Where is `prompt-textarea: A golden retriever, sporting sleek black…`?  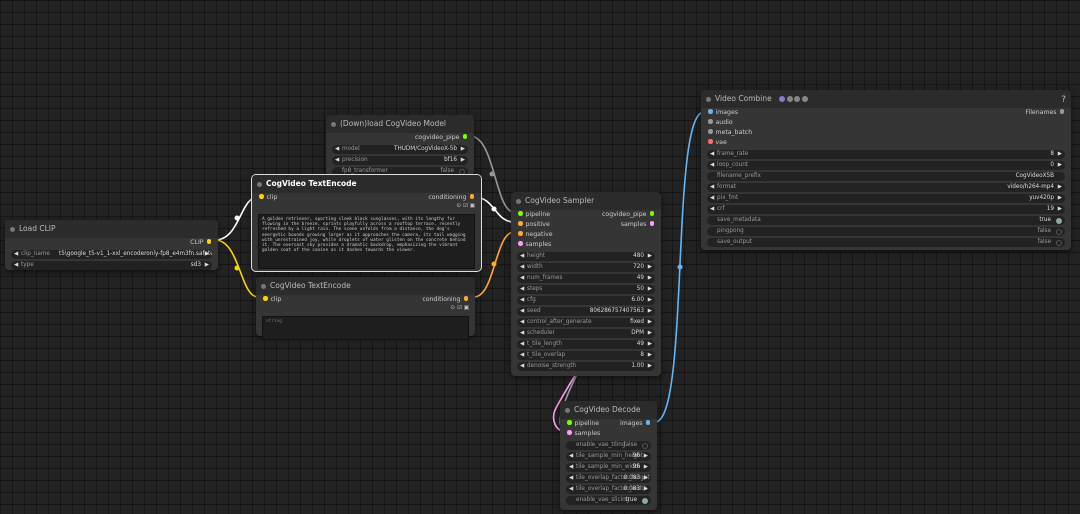
prompt-textarea: A golden retriever, sporting sleek black… is located at coordinates (366, 241).